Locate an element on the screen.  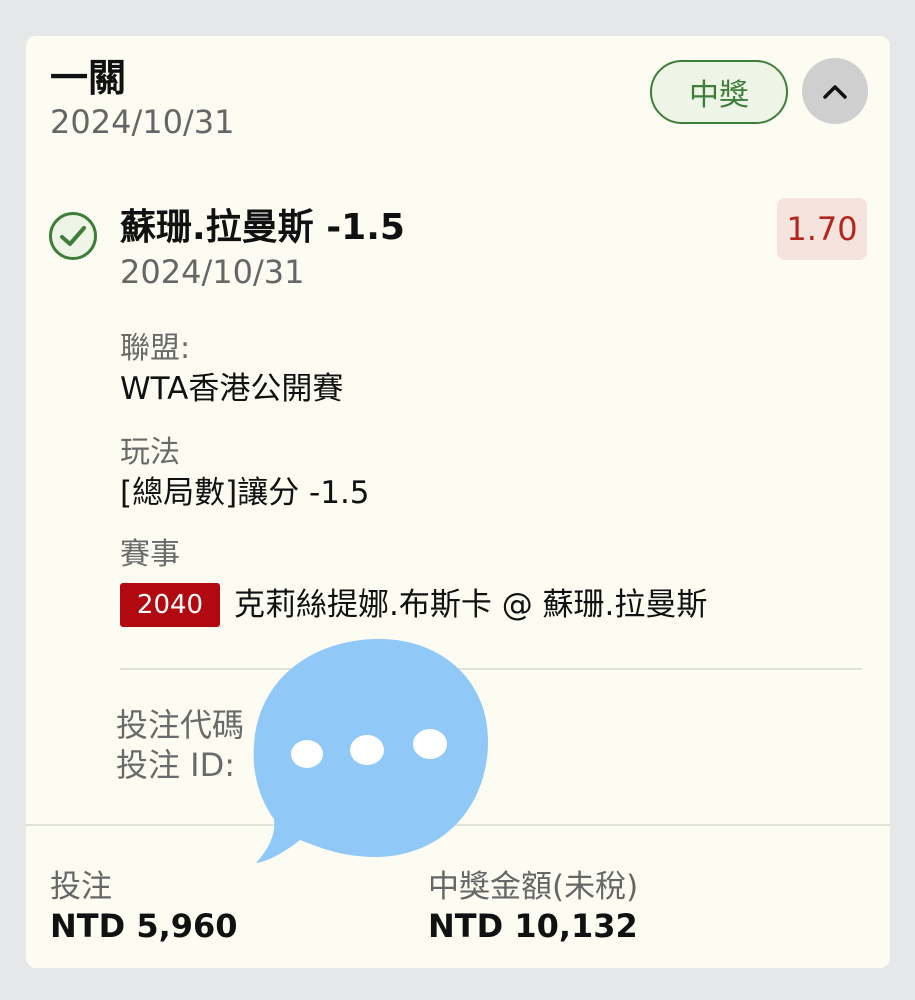
bet-type-title: 一關 is located at coordinates (88, 78).